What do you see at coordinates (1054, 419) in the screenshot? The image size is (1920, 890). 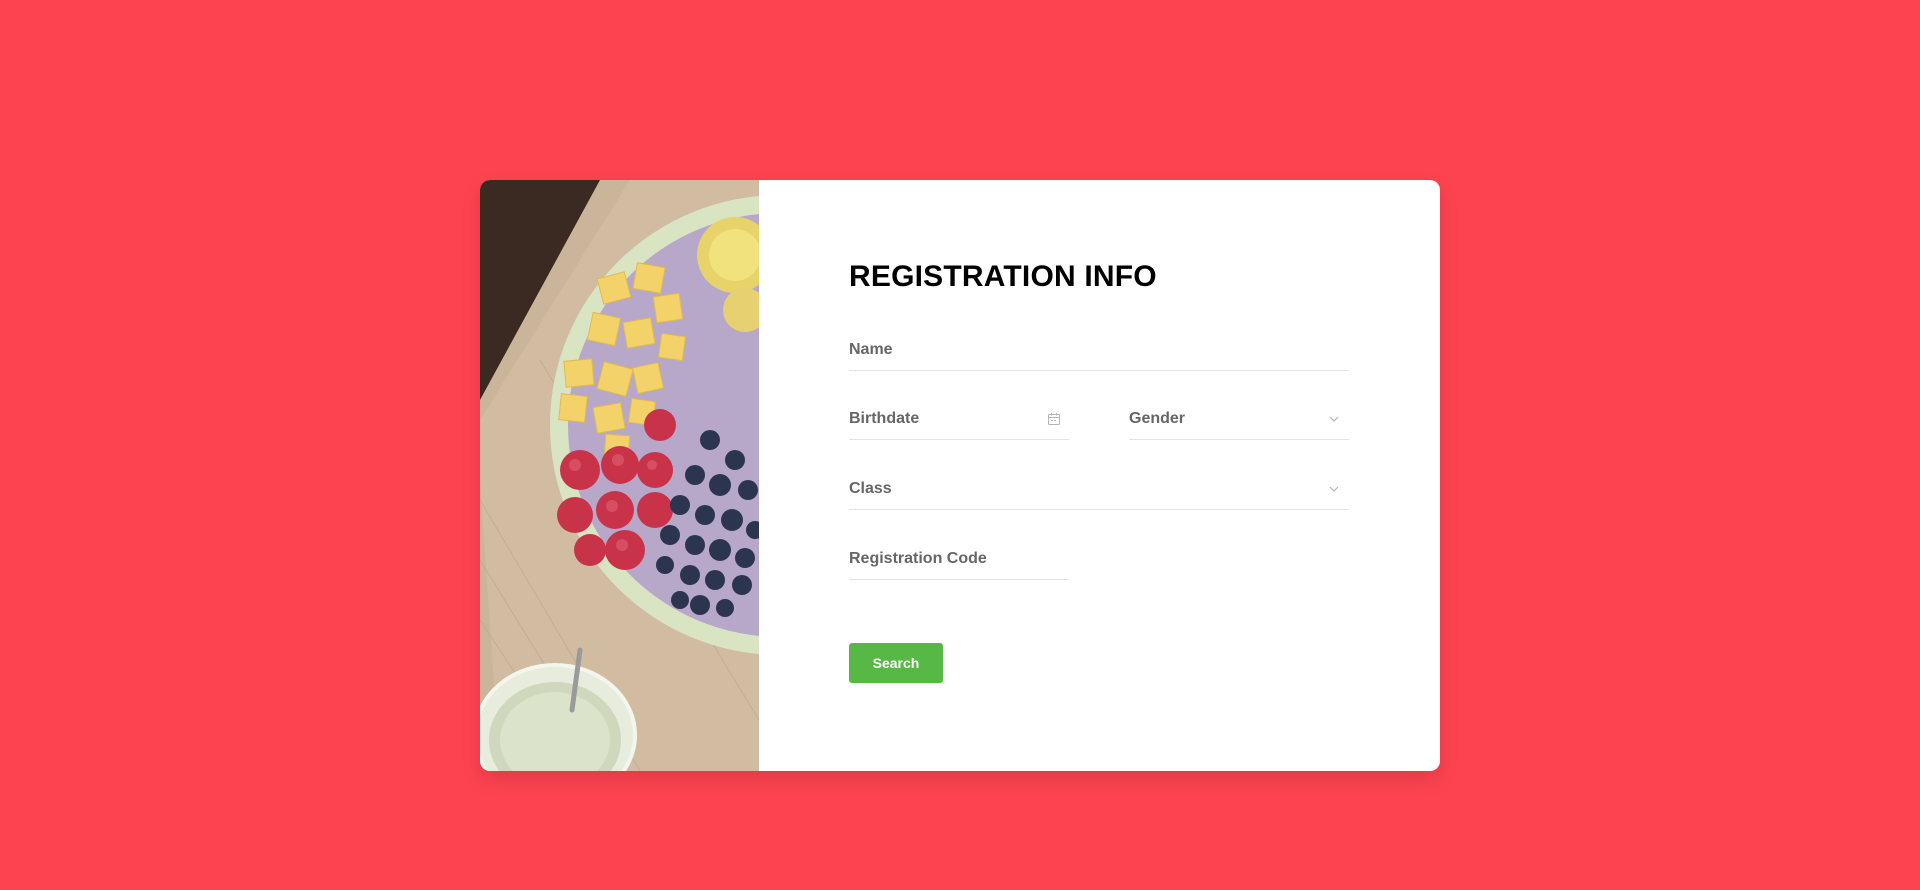 I see `calendar-icon` at bounding box center [1054, 419].